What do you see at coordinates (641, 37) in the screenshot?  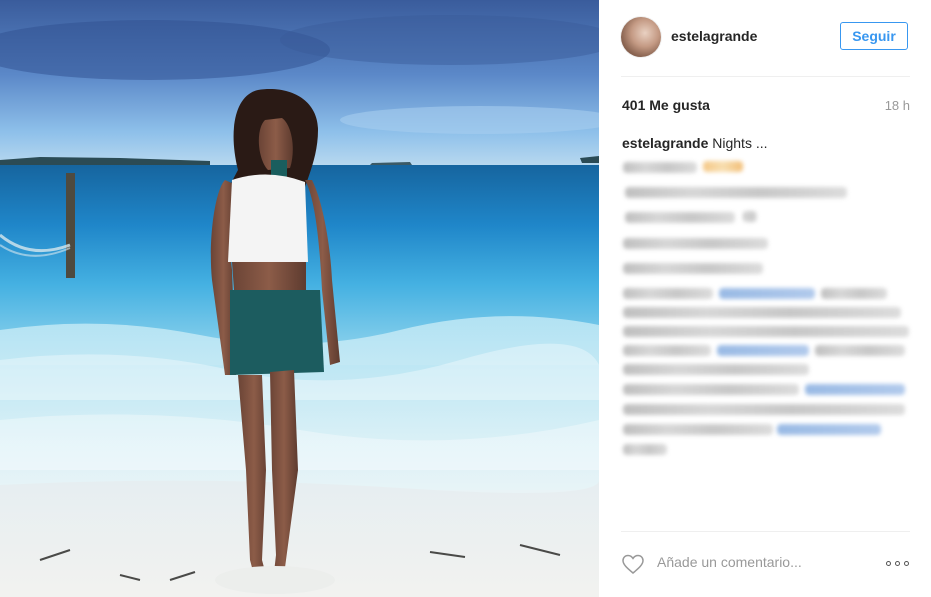 I see `avatar` at bounding box center [641, 37].